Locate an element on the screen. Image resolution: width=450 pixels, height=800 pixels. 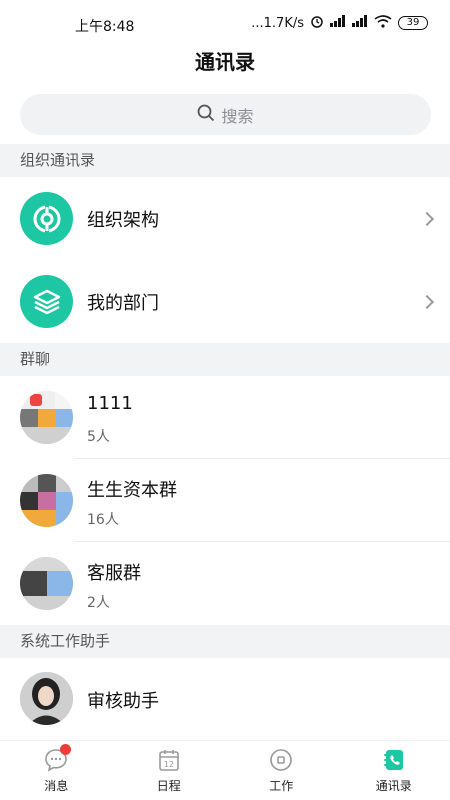
tab-contacts: 通讯录 is located at coordinates (394, 770).